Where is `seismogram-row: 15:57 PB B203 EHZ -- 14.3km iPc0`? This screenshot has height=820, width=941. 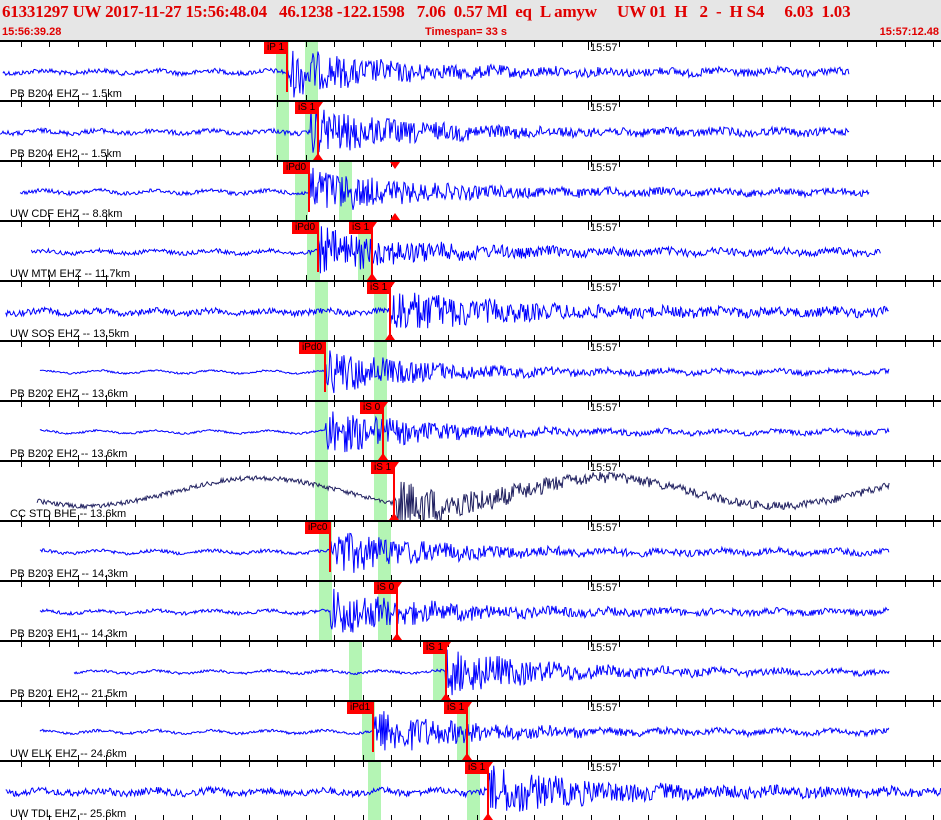 seismogram-row: 15:57 PB B203 EHZ -- 14.3km iPc0 is located at coordinates (470, 550).